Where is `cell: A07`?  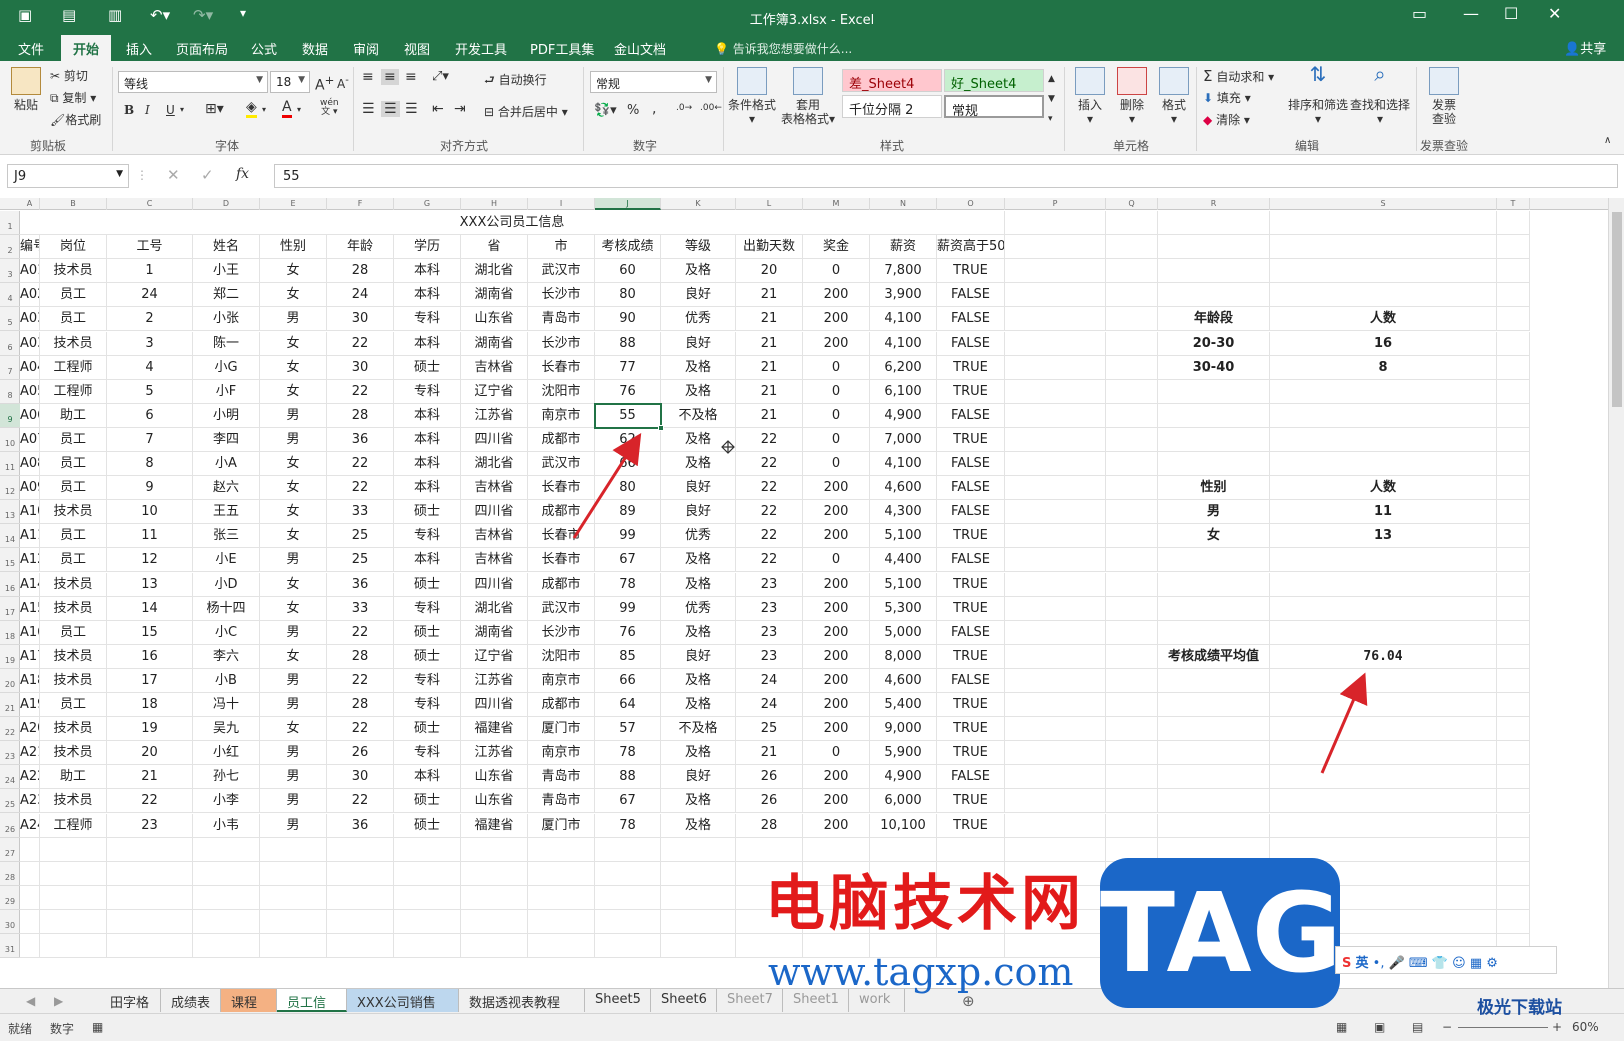
cell: A07 is located at coordinates (30, 439).